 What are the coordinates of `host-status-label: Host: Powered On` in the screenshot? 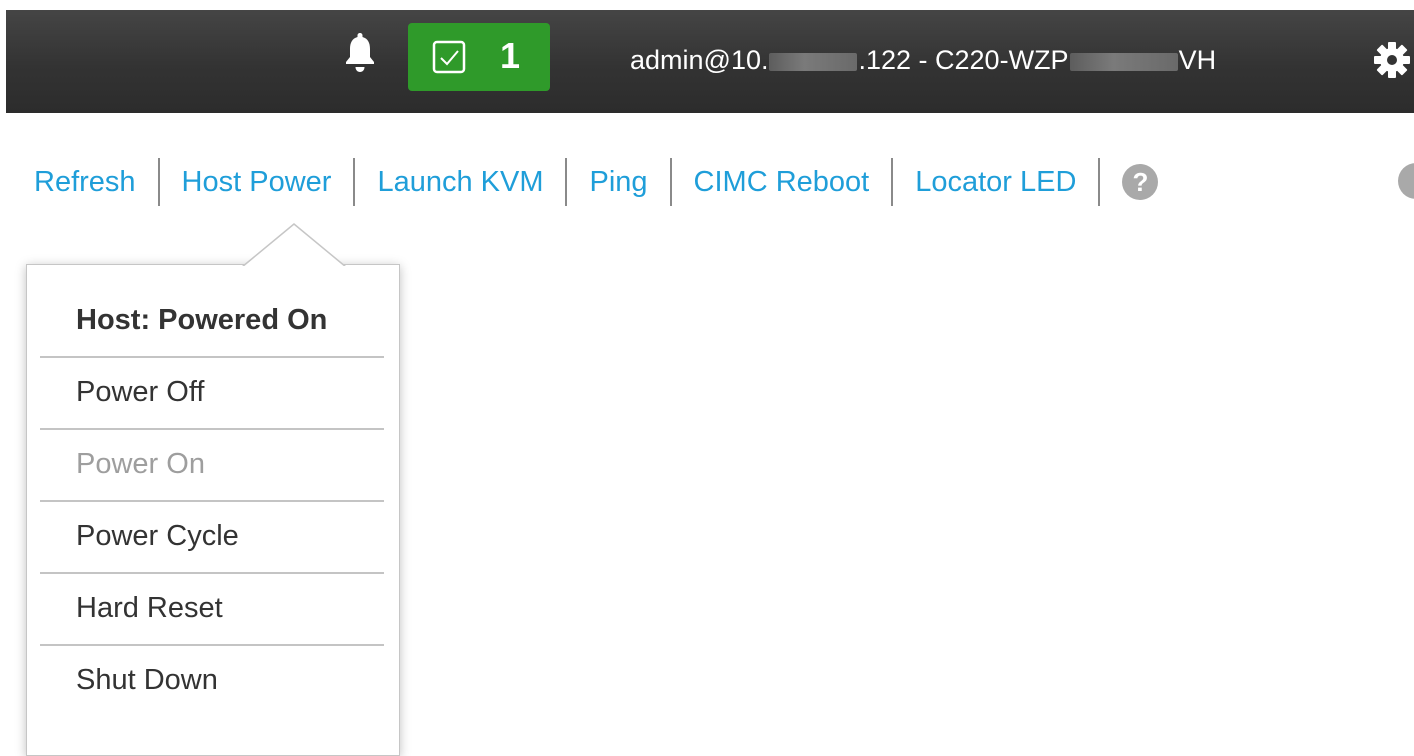 It's located at (212, 322).